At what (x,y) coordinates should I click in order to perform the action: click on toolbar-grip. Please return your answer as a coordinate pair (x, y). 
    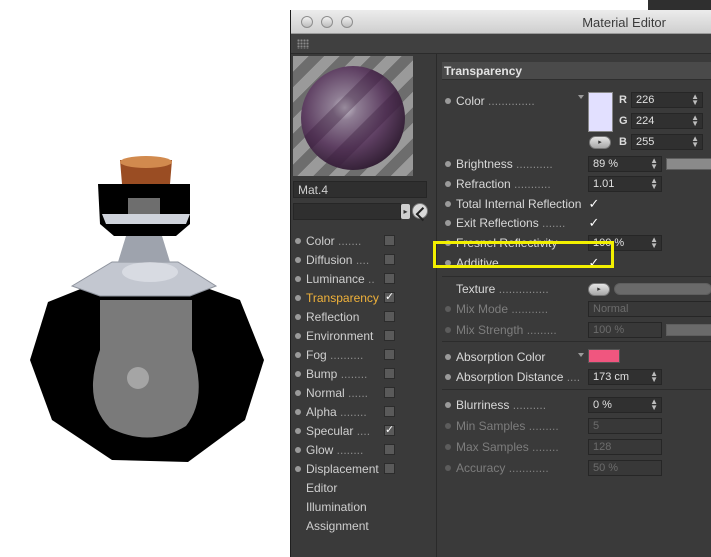
    Looking at the image, I should click on (501, 44).